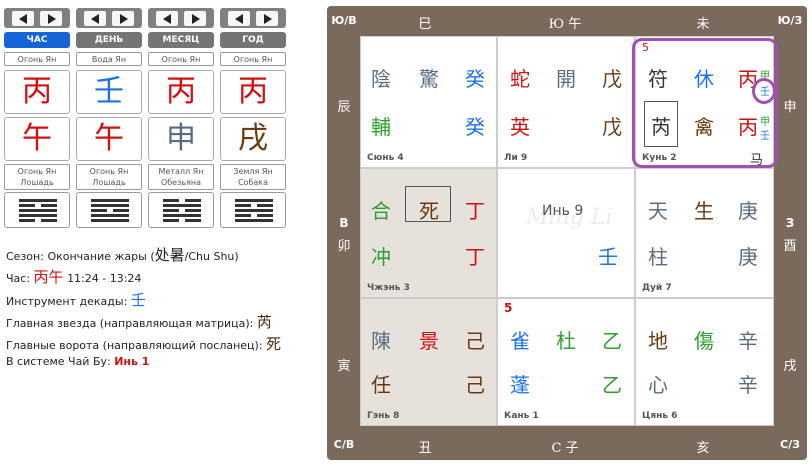  Describe the element at coordinates (703, 24) in the screenshot. I see `frame-top-right: 未` at that location.